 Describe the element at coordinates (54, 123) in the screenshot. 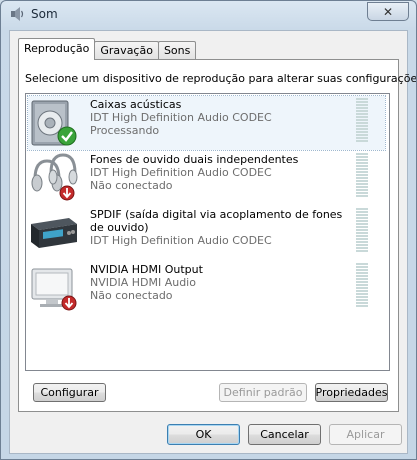

I see `speaker-icon` at that location.